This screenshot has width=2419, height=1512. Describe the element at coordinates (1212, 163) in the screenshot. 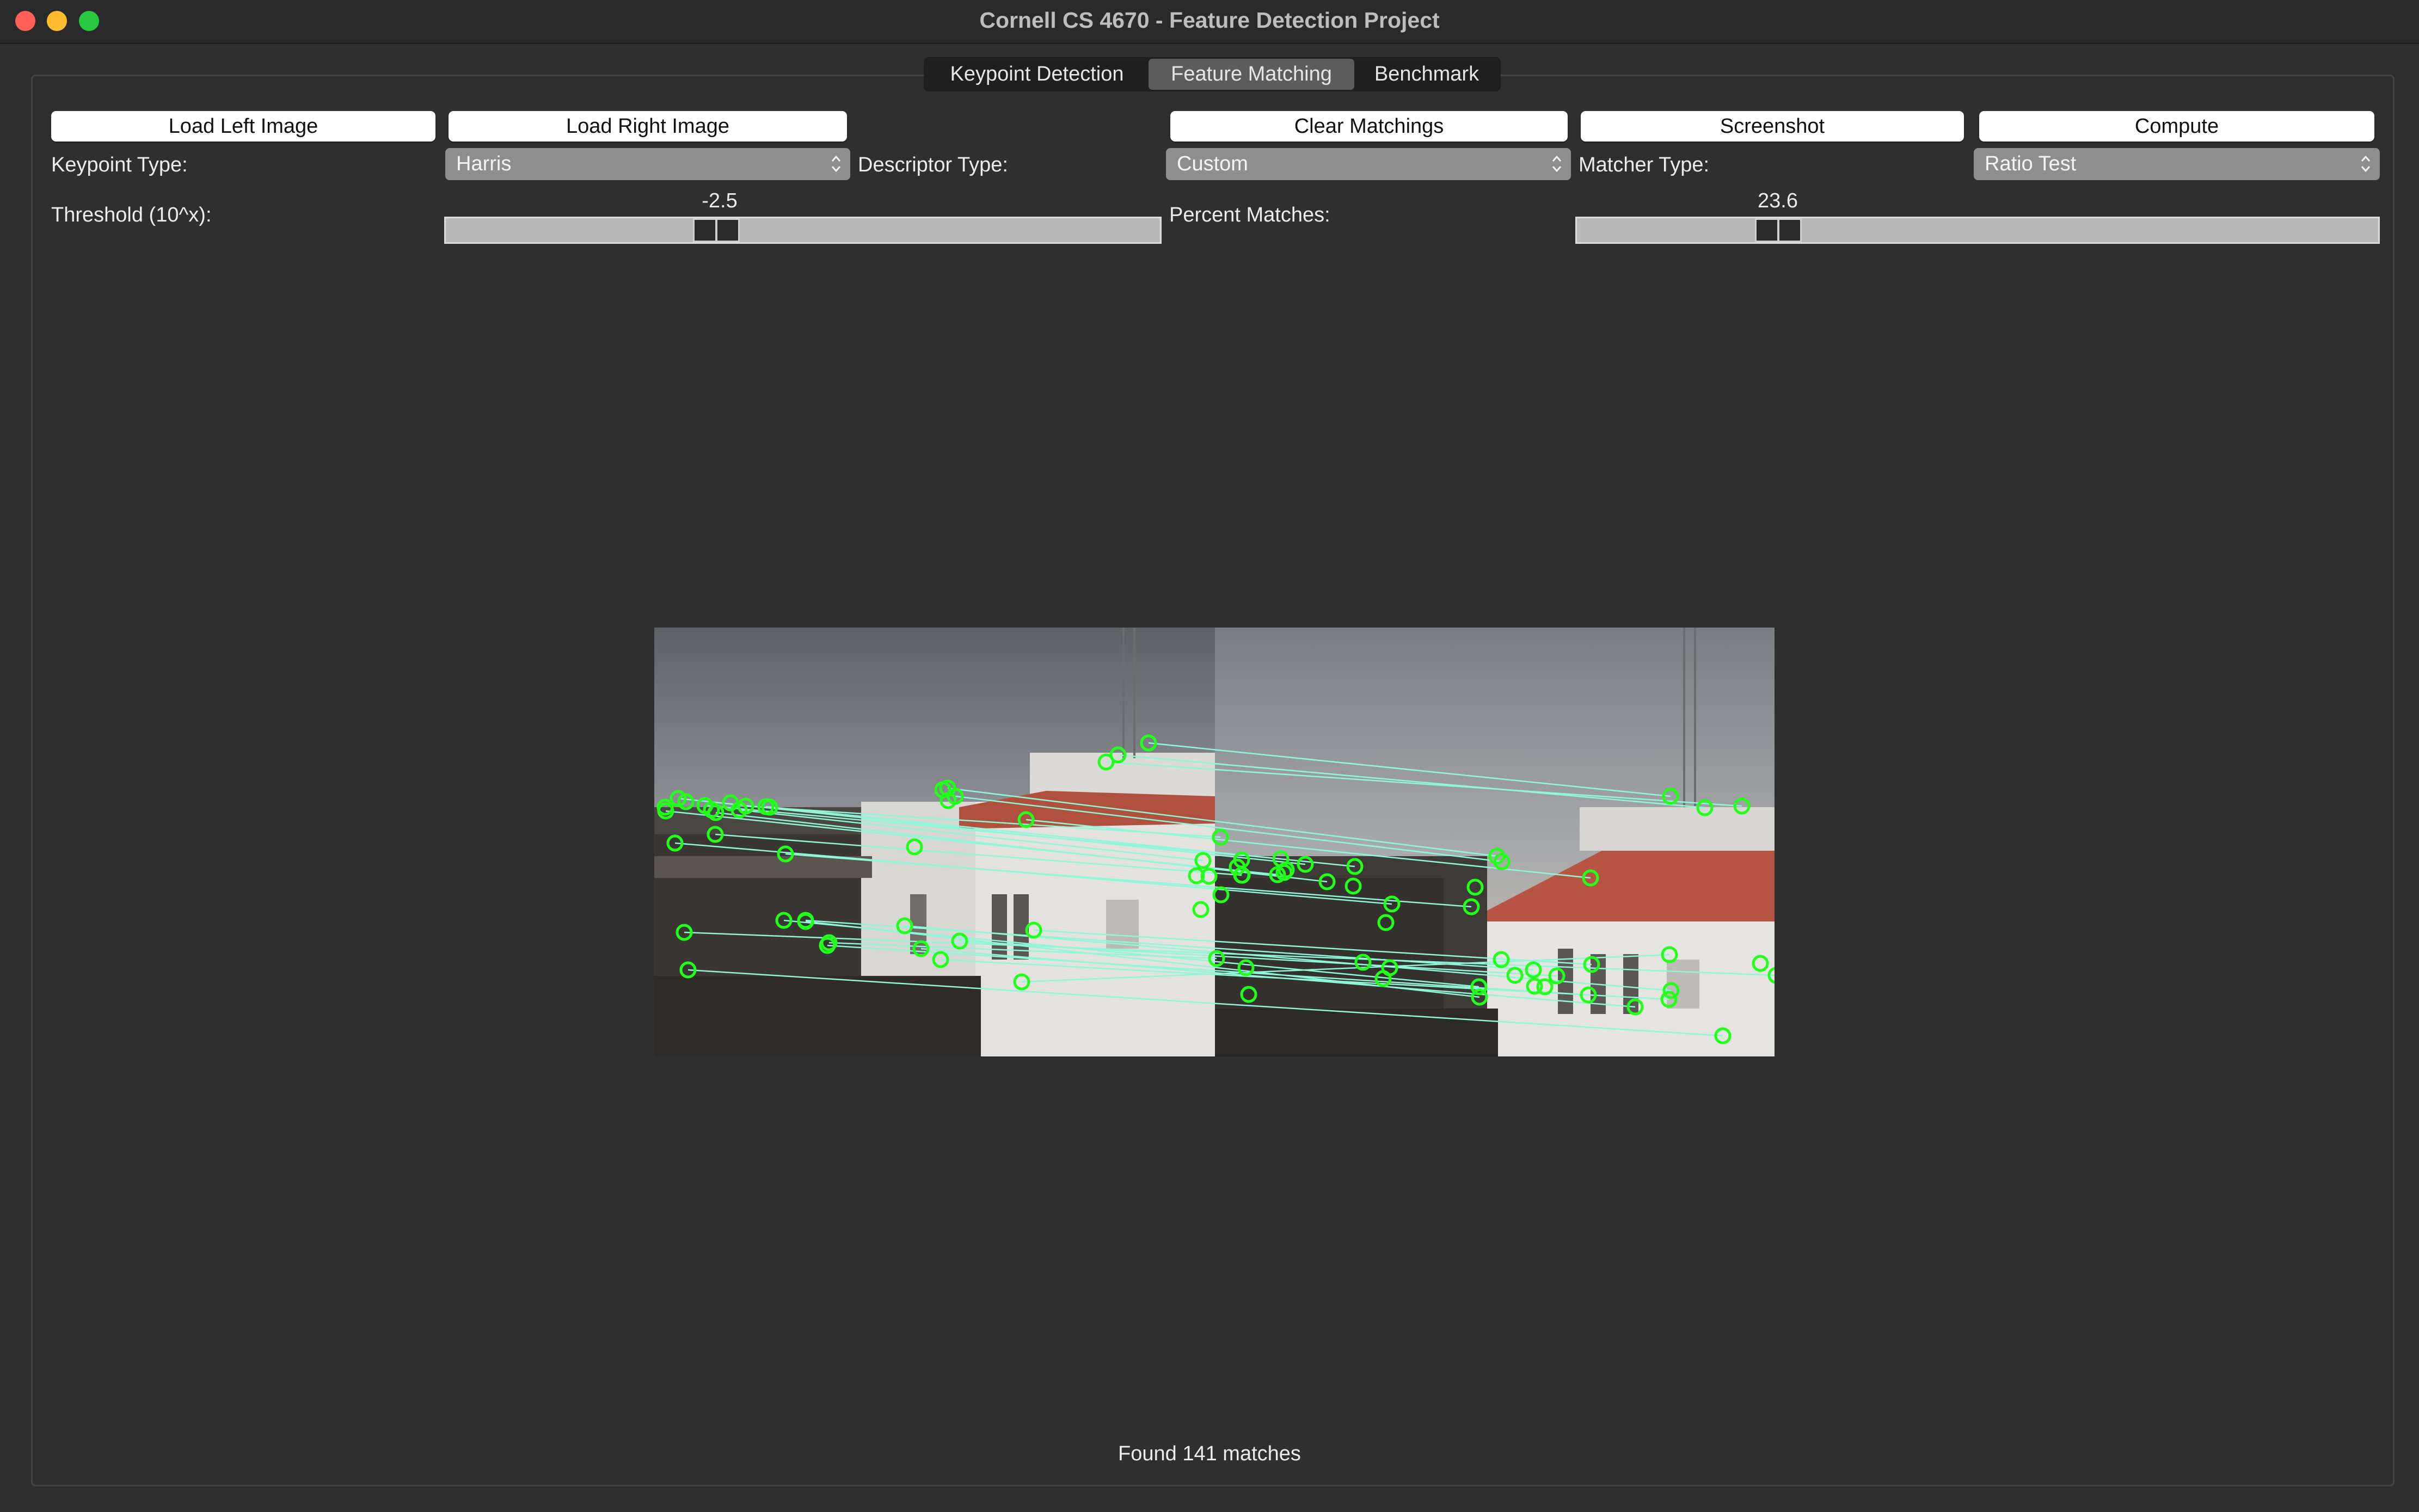

I see `descriptor-type-value: Custom` at that location.